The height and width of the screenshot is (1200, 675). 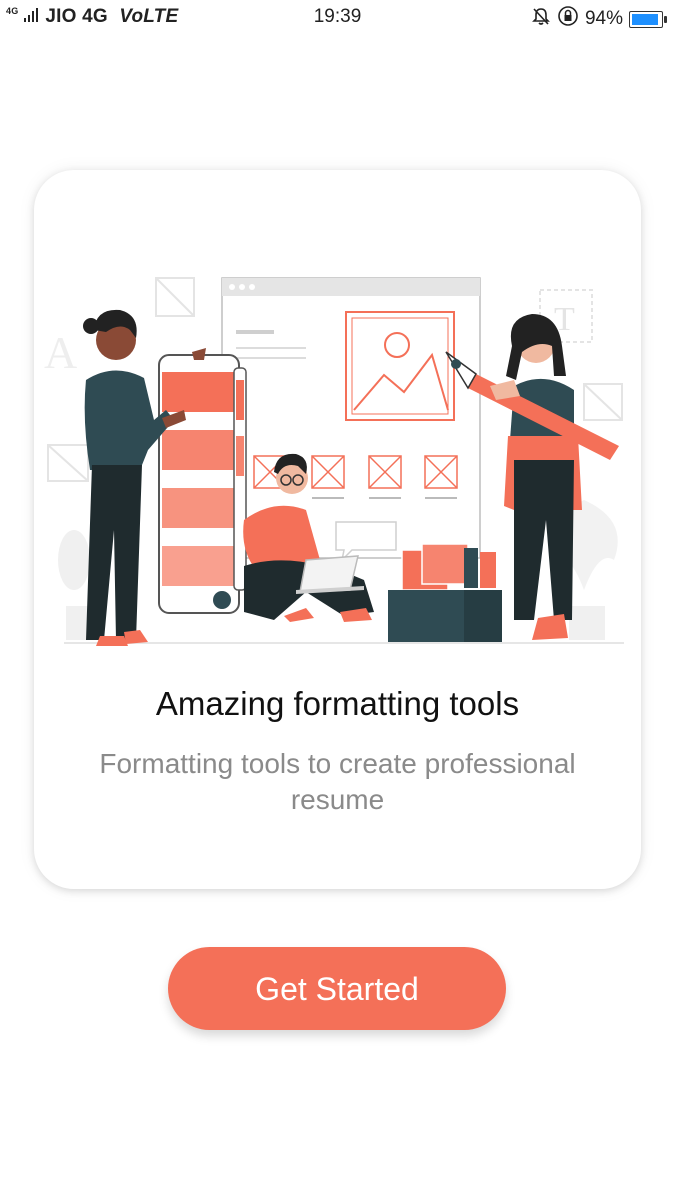 What do you see at coordinates (603, 18) in the screenshot?
I see `battery-percent: 94%` at bounding box center [603, 18].